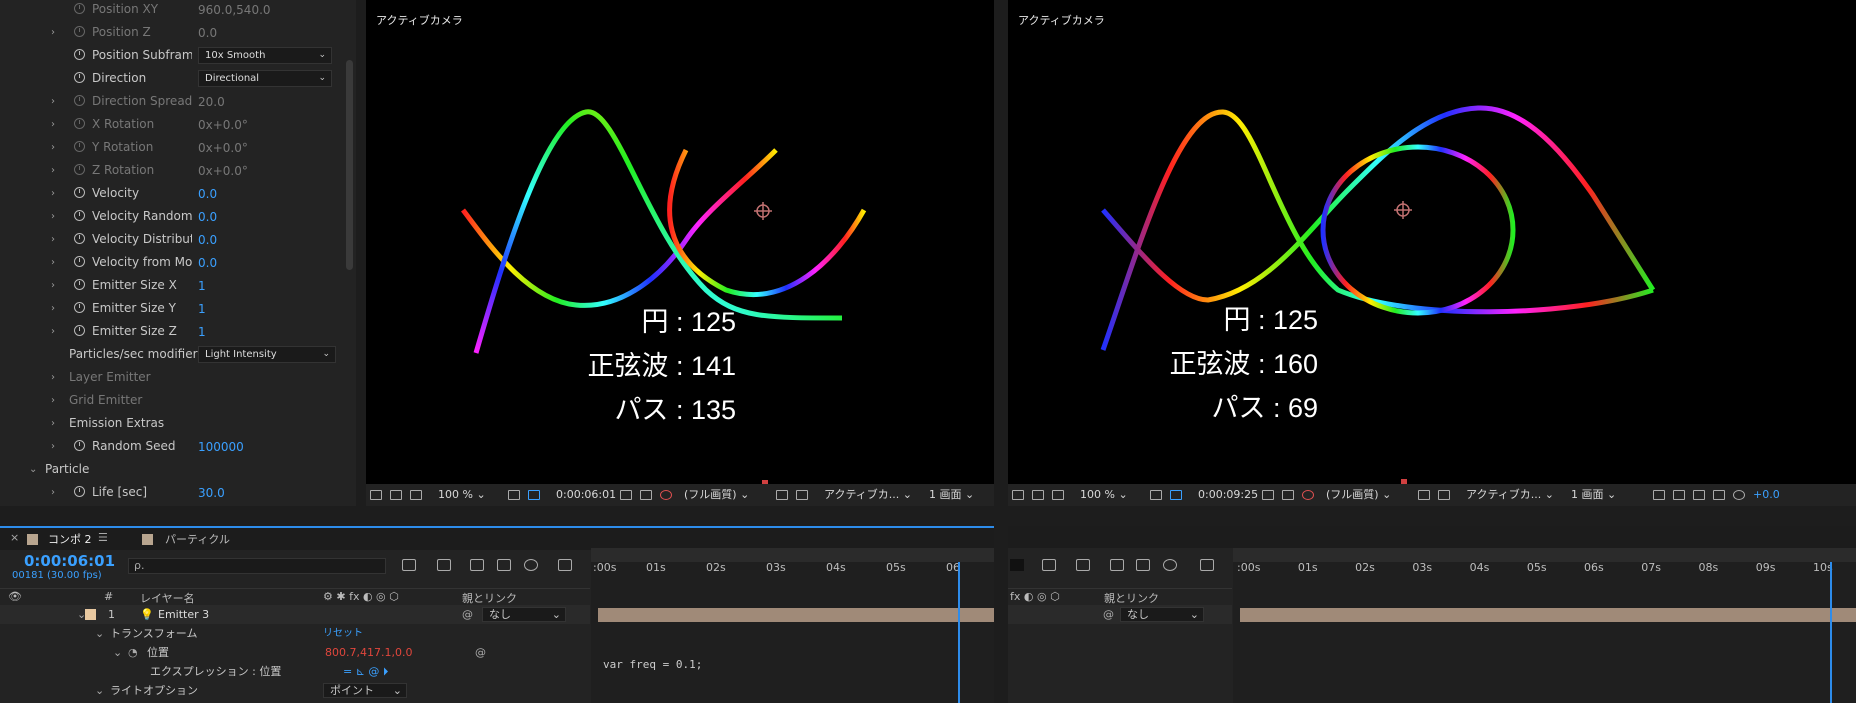 The width and height of the screenshot is (1856, 703). Describe the element at coordinates (514, 495) in the screenshot. I see `grid-icon` at that location.